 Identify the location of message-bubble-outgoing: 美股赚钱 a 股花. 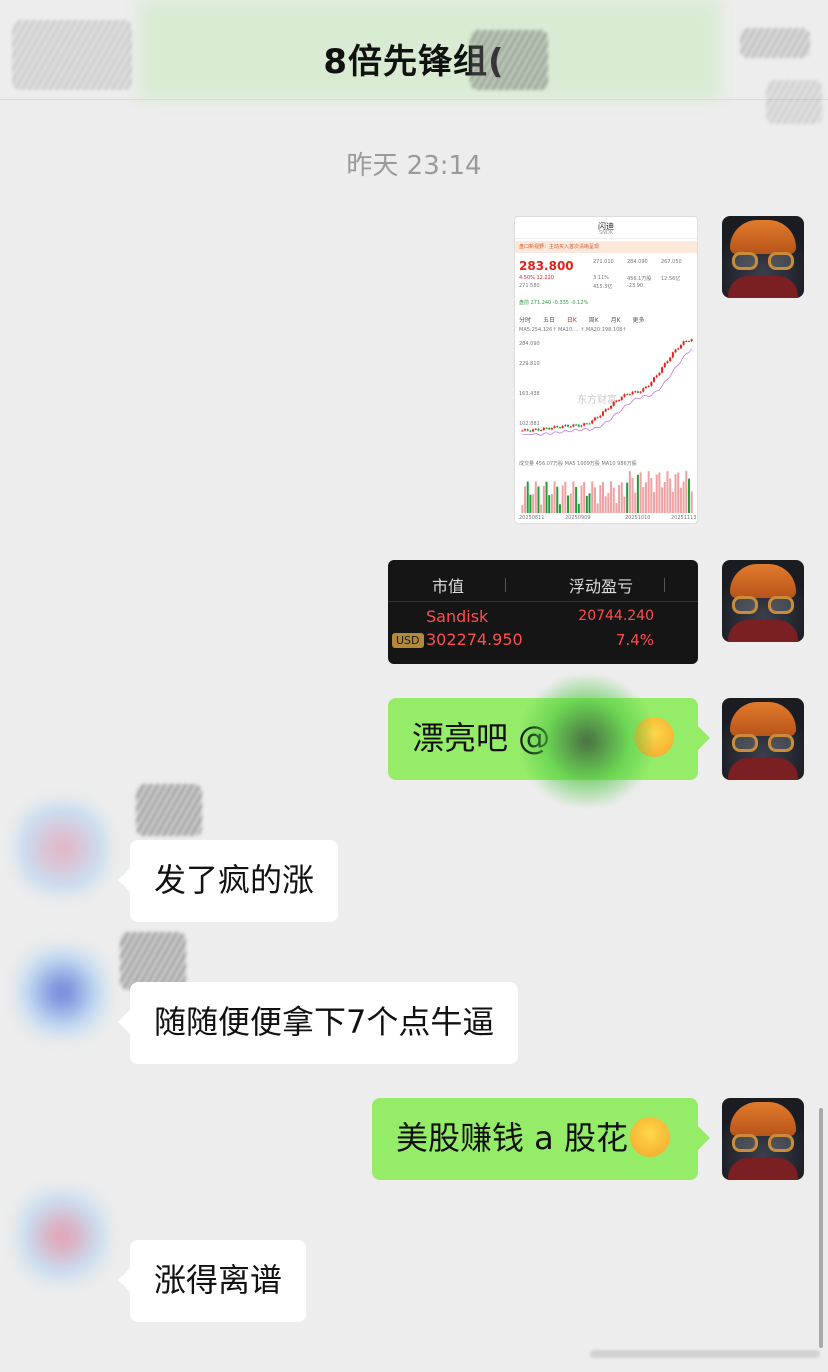
(541, 1139).